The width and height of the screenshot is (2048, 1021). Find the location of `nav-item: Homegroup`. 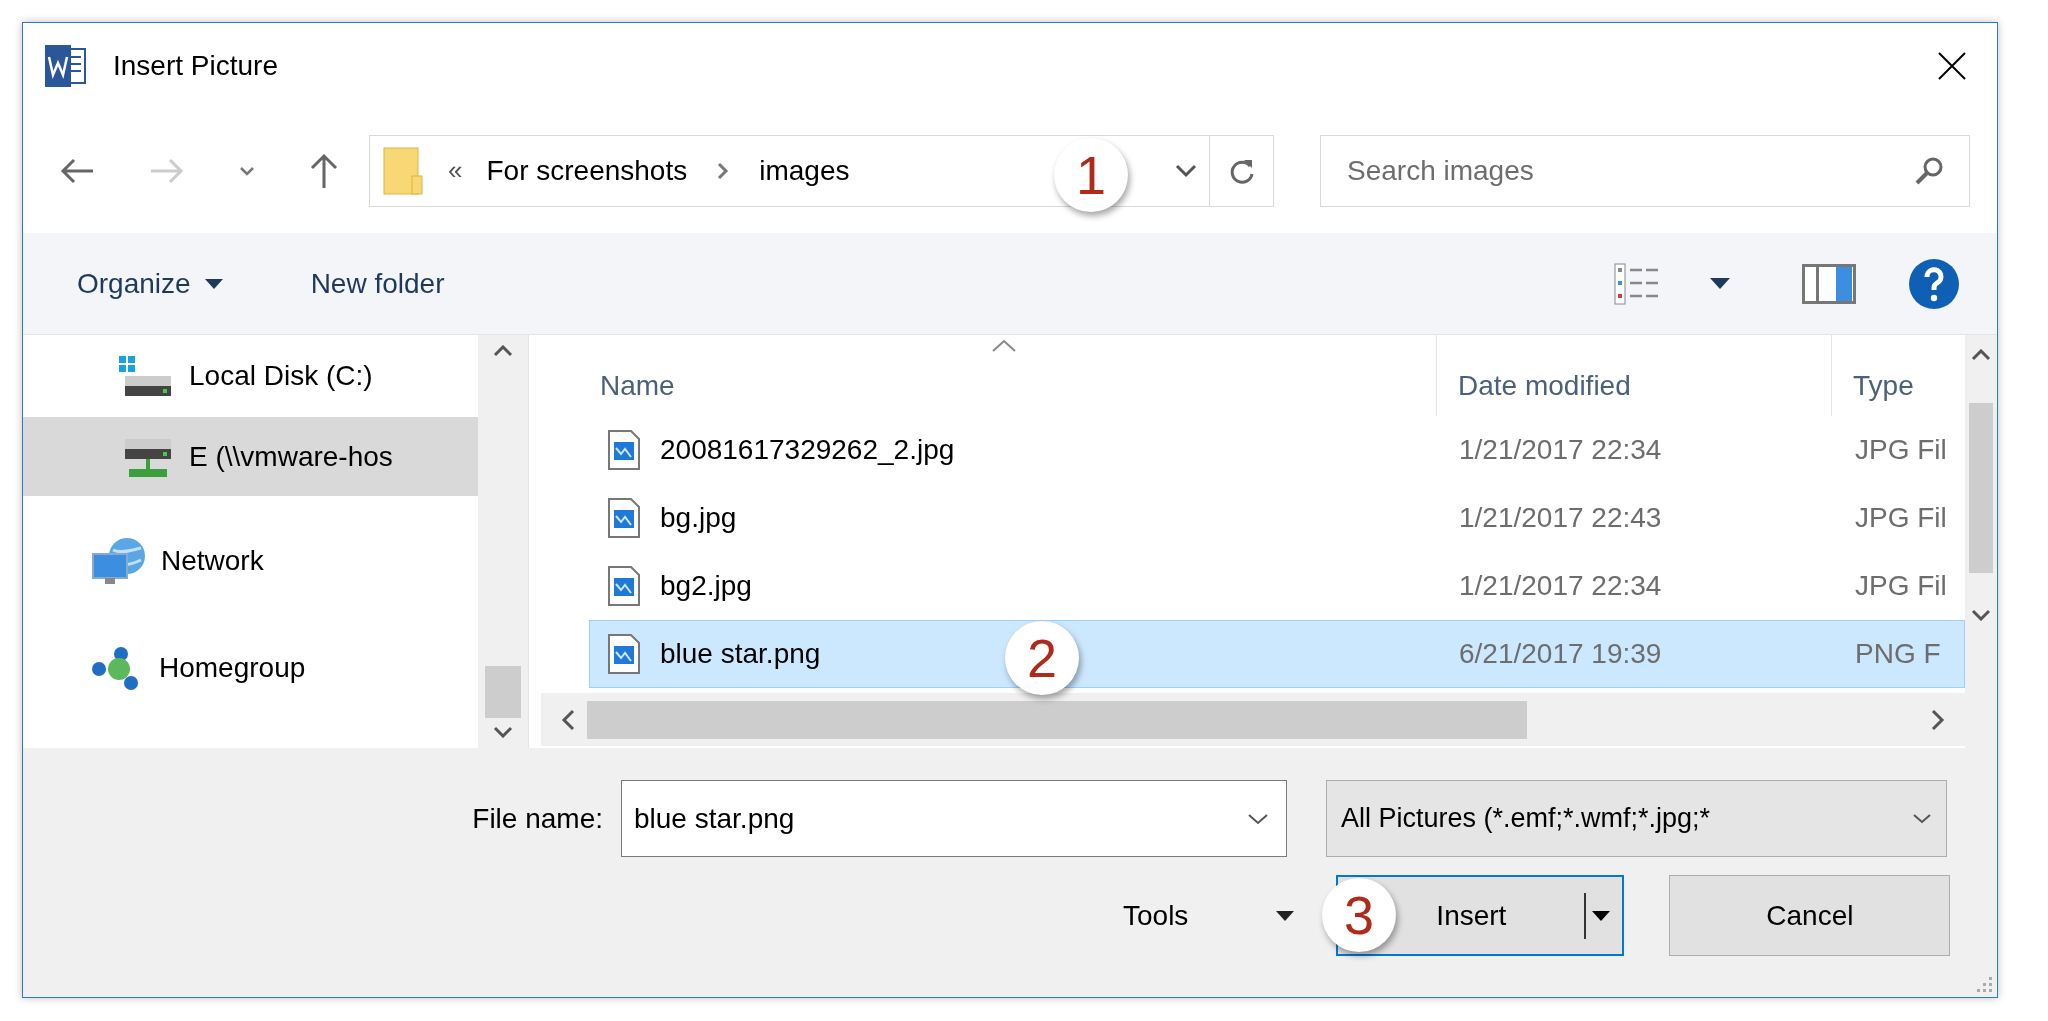

nav-item: Homegroup is located at coordinates (250, 668).